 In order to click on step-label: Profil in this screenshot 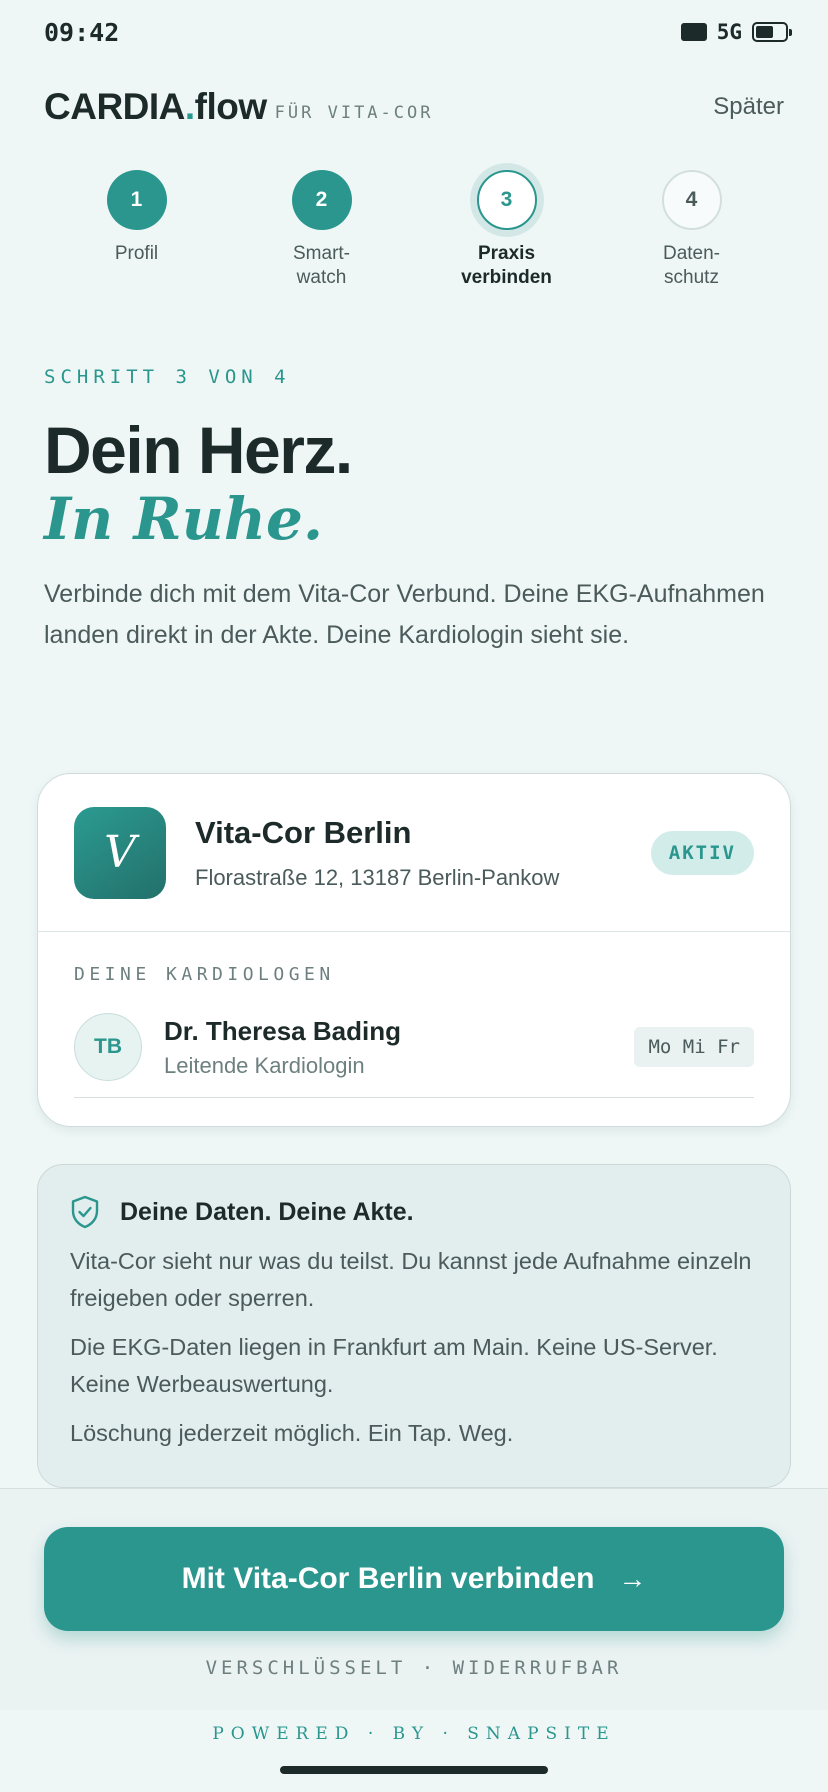, I will do `click(136, 253)`.